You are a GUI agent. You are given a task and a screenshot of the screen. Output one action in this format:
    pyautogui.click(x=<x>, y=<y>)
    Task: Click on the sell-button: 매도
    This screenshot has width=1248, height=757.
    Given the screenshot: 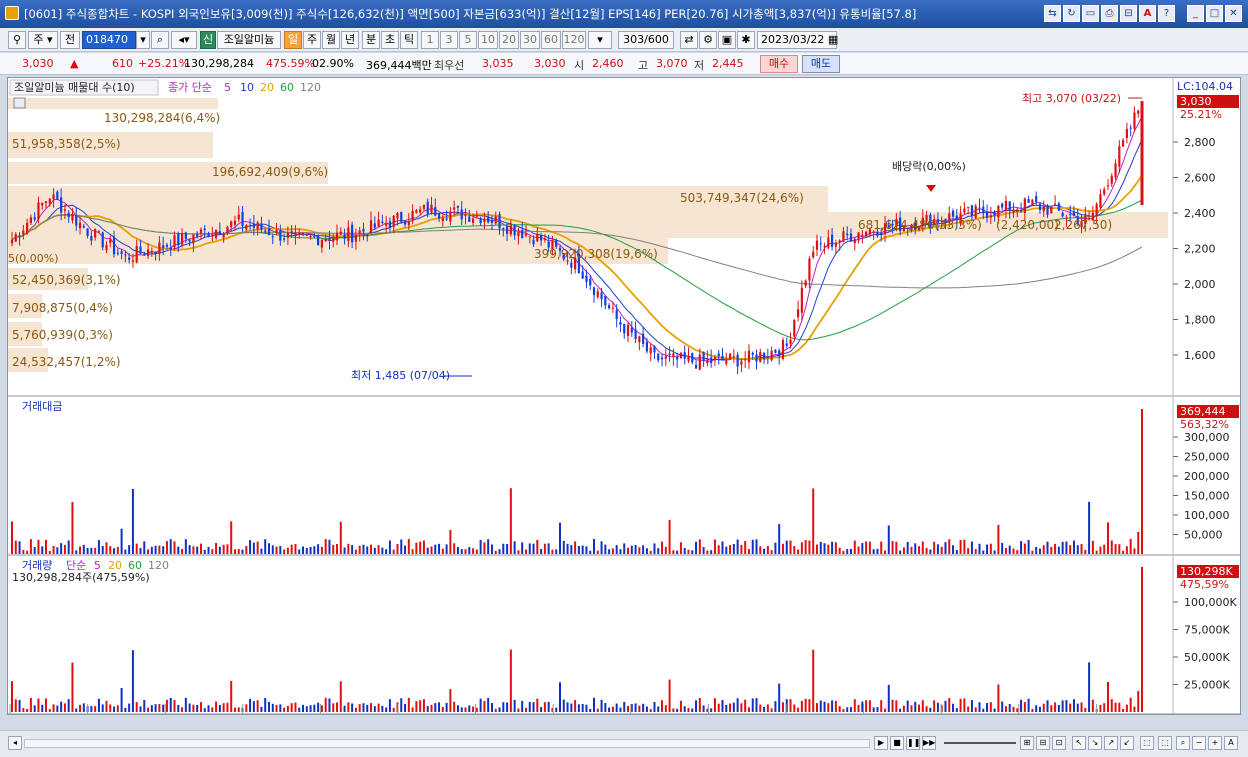 What is the action you would take?
    pyautogui.click(x=821, y=64)
    